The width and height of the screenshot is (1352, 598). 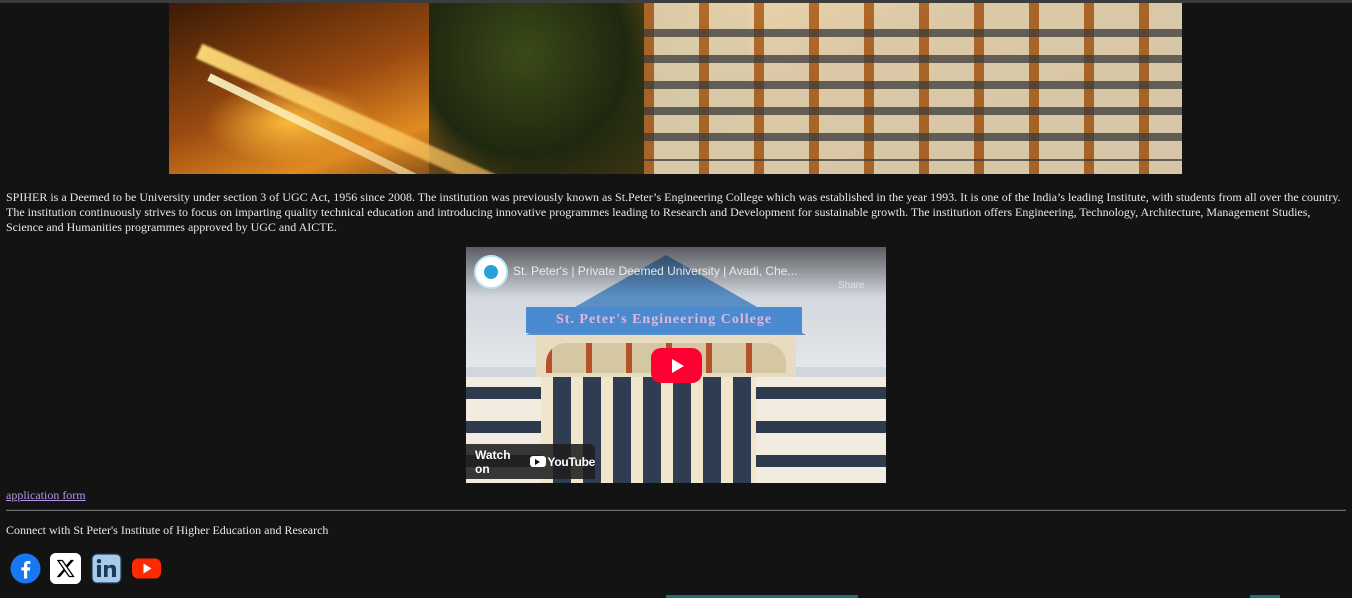 I want to click on x-twitter-link, so click(x=65, y=568).